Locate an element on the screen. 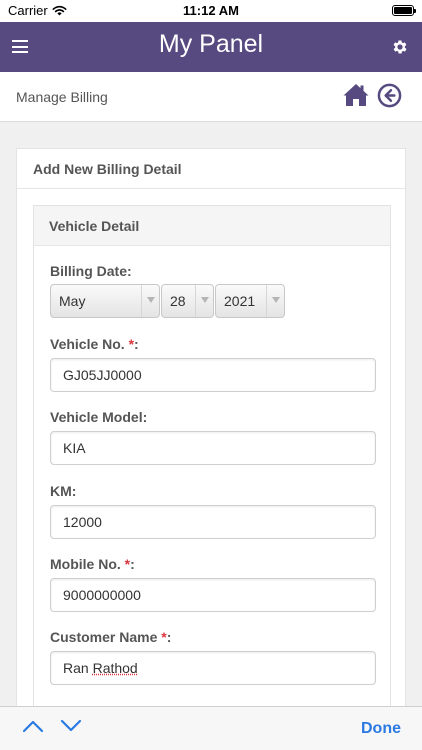 The image size is (422, 750). customer-name-input: Ran Rathod is located at coordinates (213, 668).